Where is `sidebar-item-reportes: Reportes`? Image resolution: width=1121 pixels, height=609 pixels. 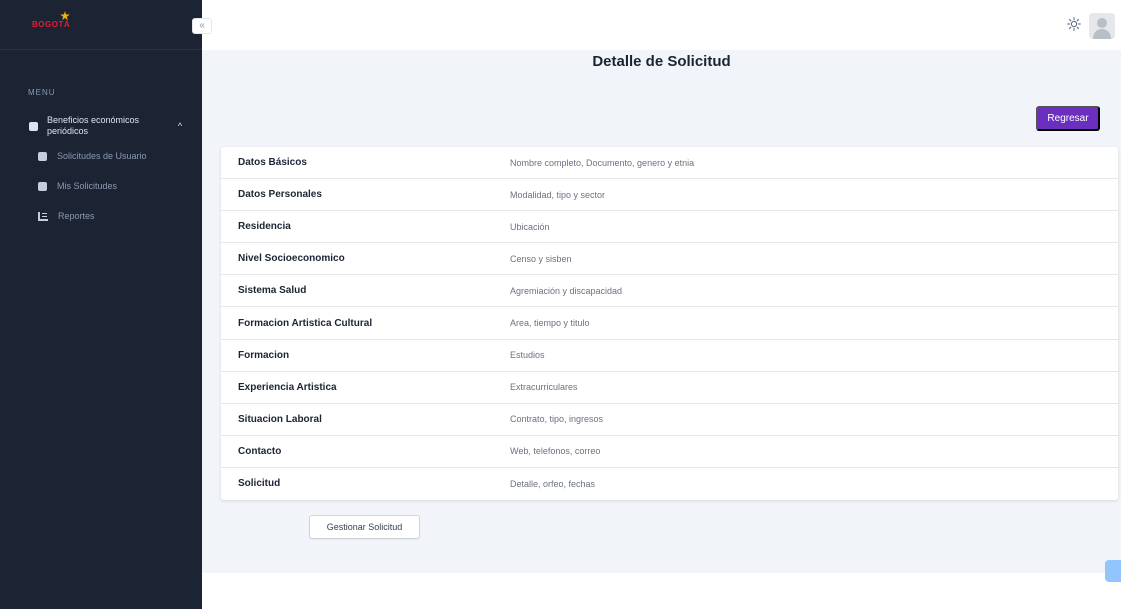
sidebar-item-reportes: Reportes is located at coordinates (101, 216).